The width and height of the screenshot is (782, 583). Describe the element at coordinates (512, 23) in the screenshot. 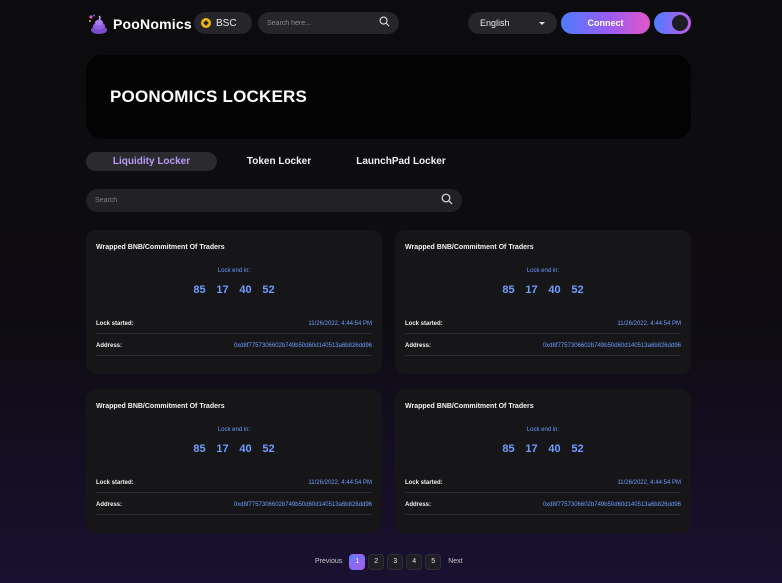

I see `language-selector: English` at that location.